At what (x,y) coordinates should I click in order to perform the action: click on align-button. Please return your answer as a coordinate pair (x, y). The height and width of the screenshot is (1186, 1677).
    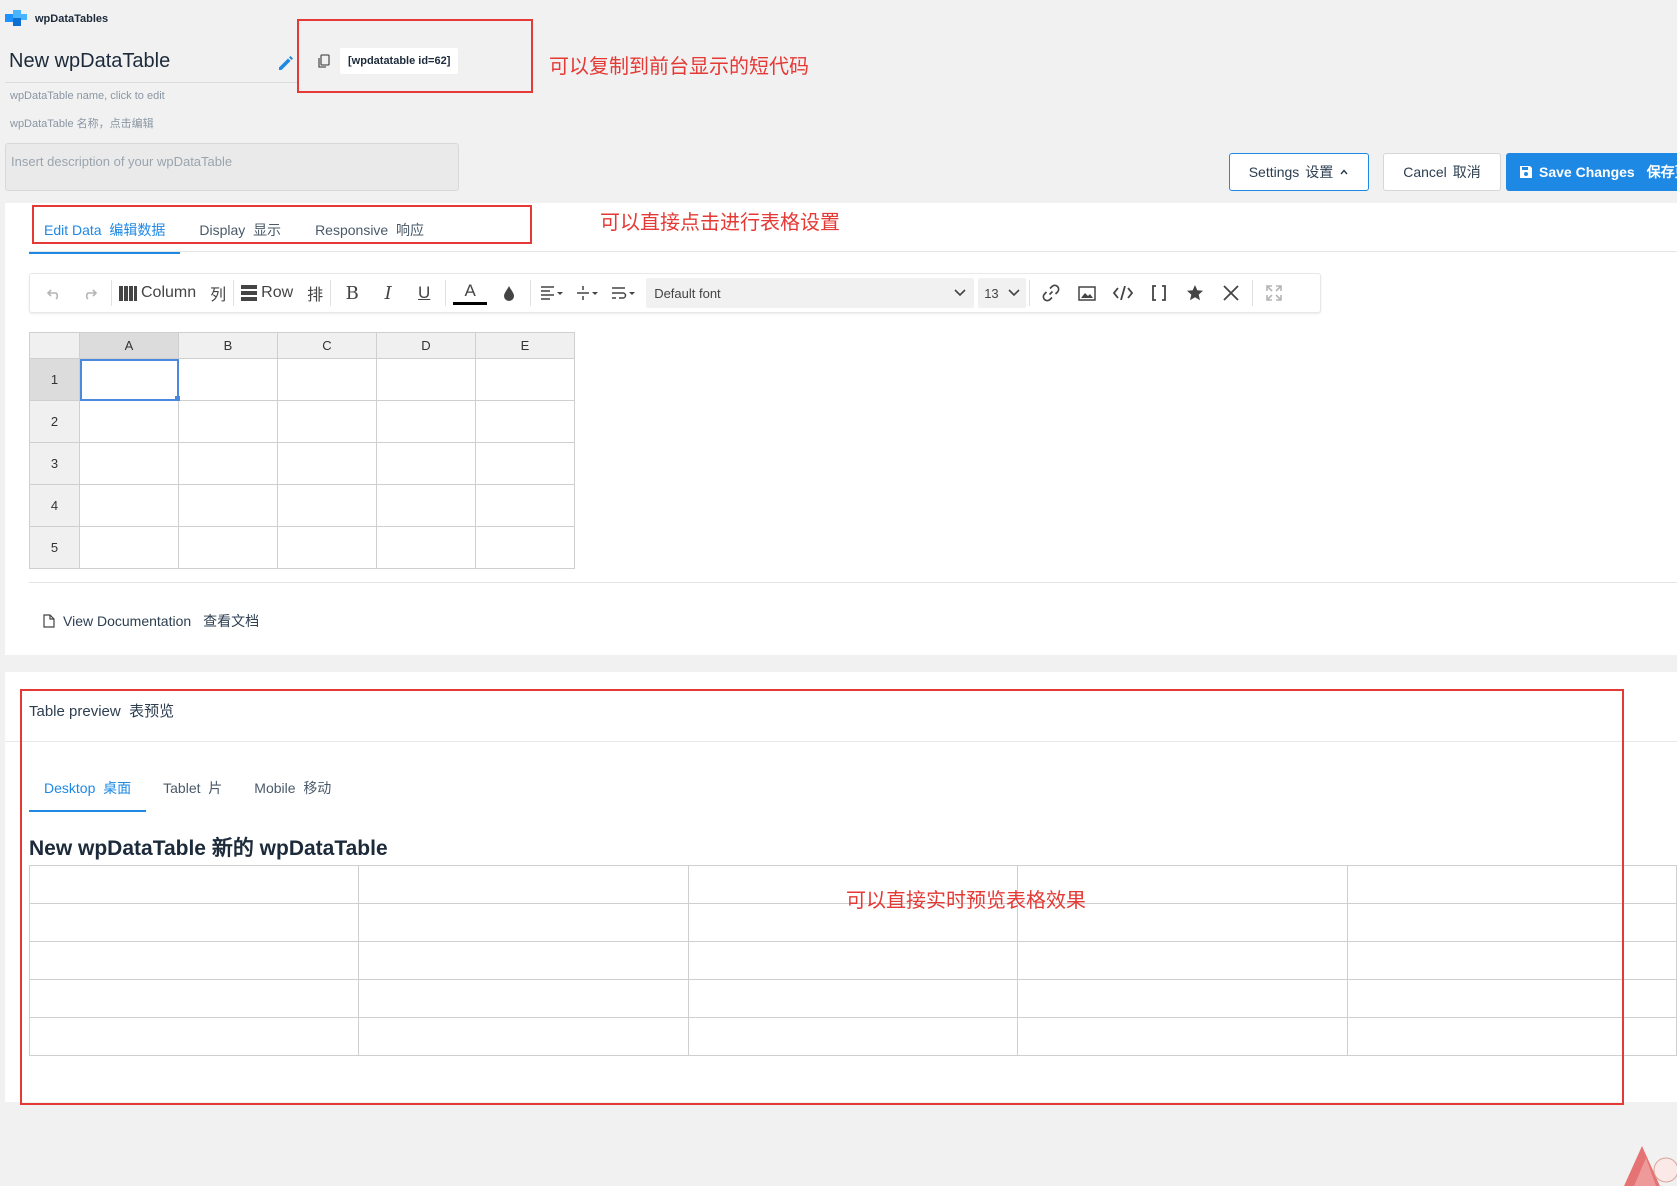
    Looking at the image, I should click on (552, 293).